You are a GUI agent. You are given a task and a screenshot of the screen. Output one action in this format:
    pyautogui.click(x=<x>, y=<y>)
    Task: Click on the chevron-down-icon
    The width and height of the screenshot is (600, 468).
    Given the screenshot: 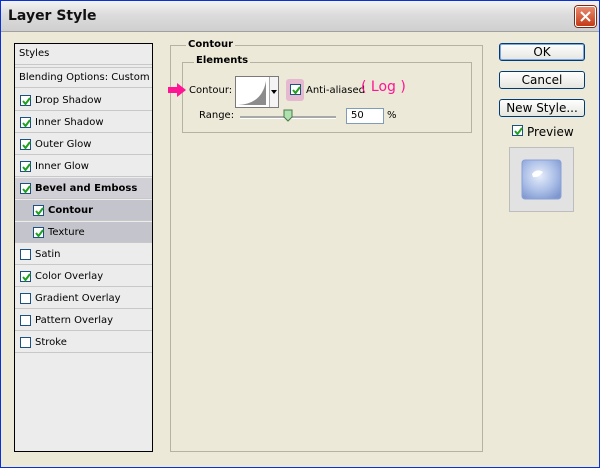 What is the action you would take?
    pyautogui.click(x=274, y=92)
    